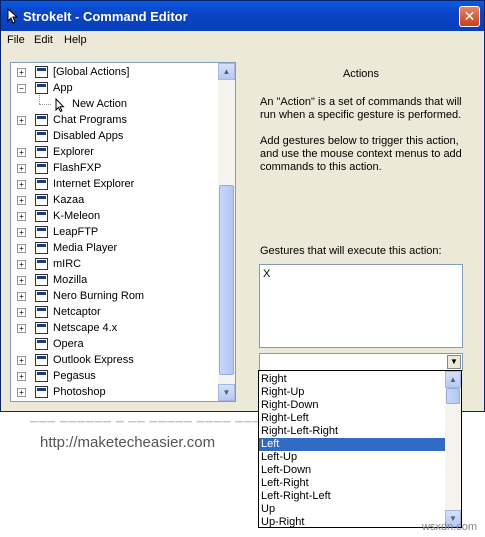  Describe the element at coordinates (352, 483) in the screenshot. I see `dropdown-option: Left-Right` at that location.